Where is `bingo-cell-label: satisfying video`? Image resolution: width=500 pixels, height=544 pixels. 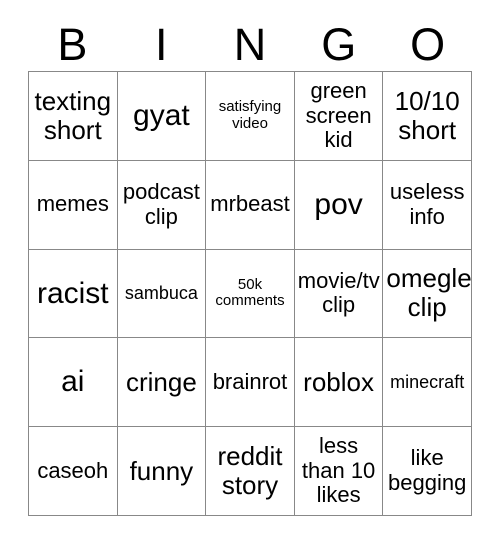 bingo-cell-label: satisfying video is located at coordinates (250, 115).